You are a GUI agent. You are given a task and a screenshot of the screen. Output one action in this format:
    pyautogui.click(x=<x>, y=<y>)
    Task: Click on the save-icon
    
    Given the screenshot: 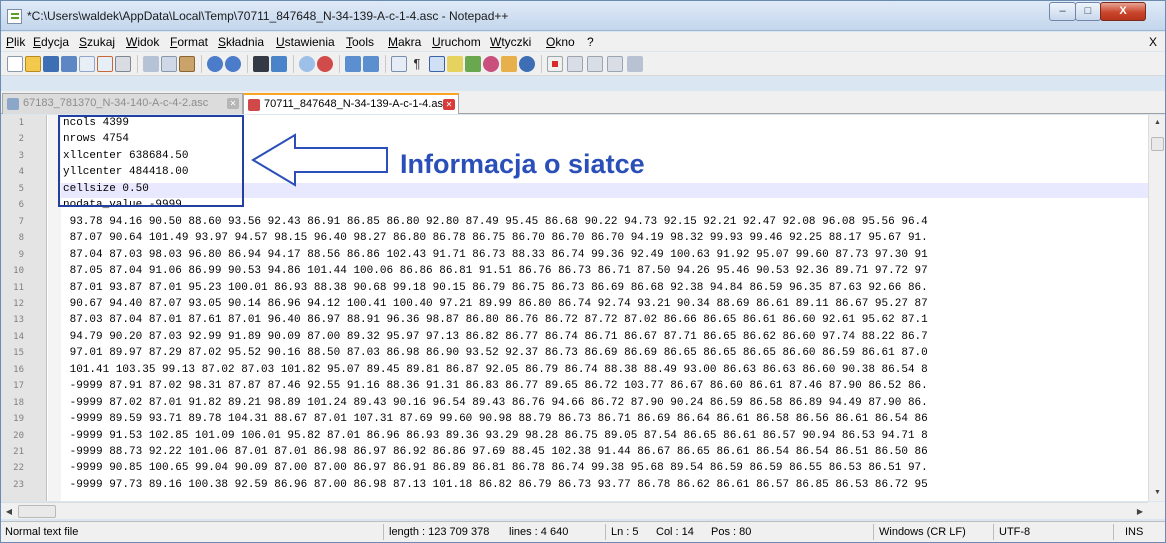 What is the action you would take?
    pyautogui.click(x=51, y=64)
    